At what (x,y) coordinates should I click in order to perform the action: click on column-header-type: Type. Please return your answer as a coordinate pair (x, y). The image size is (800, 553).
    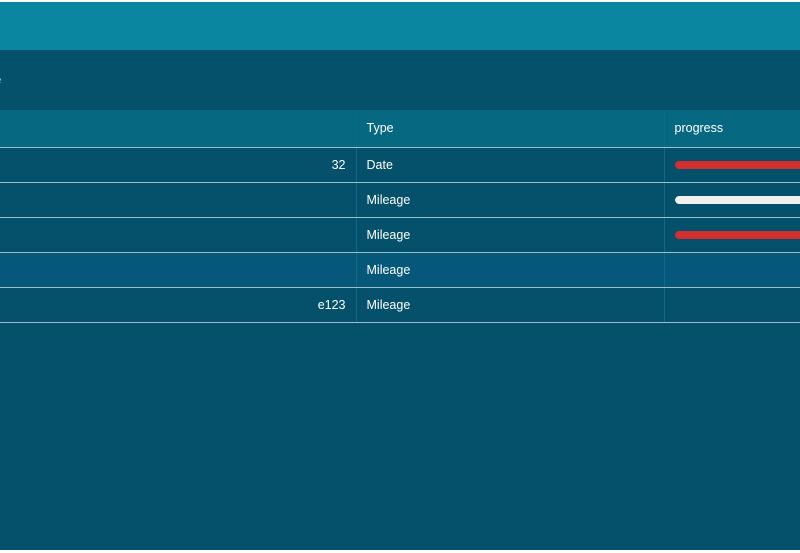
    Looking at the image, I should click on (510, 129).